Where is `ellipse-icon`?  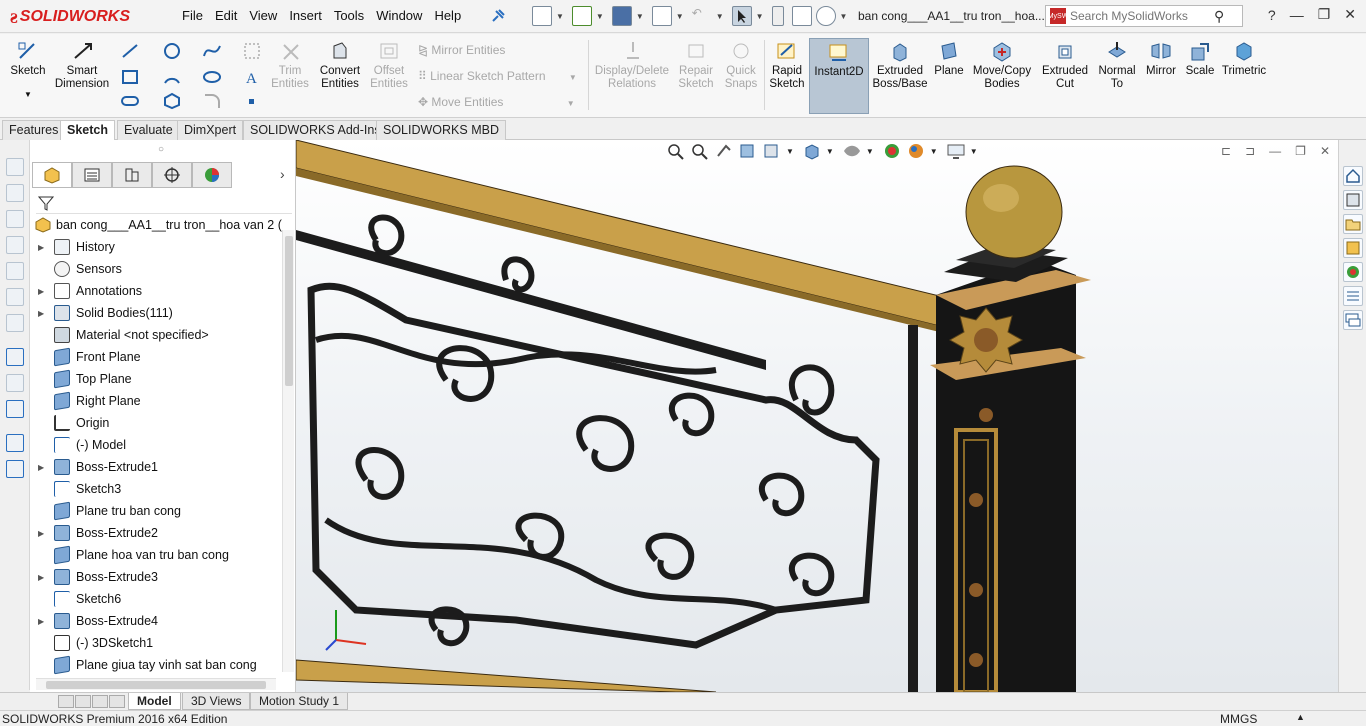 ellipse-icon is located at coordinates (212, 77).